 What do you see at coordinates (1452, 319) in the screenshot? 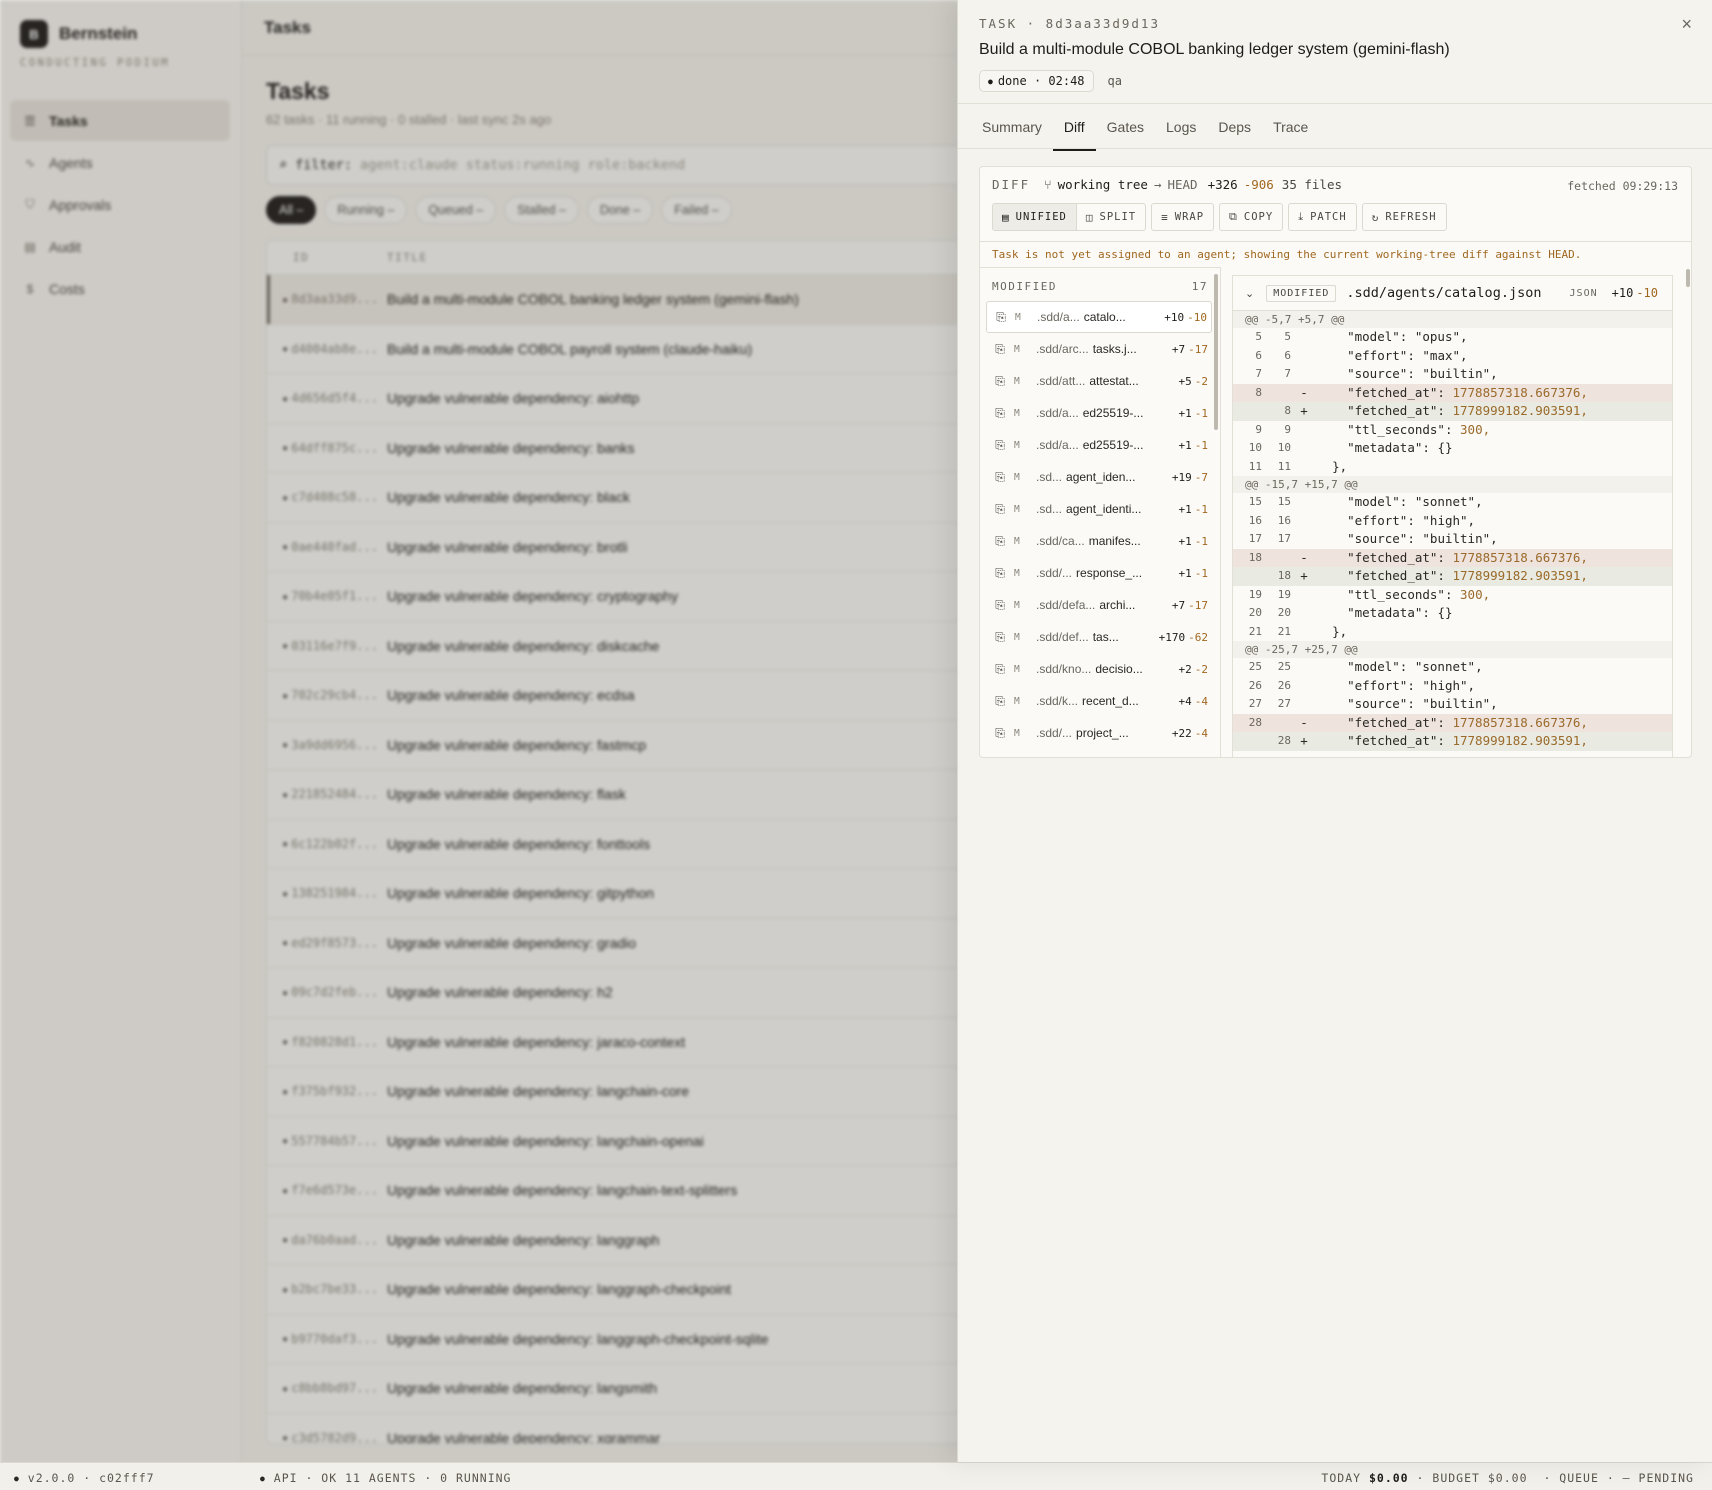
I see `hunk-header: @@ -5,7 +5,7 @@` at bounding box center [1452, 319].